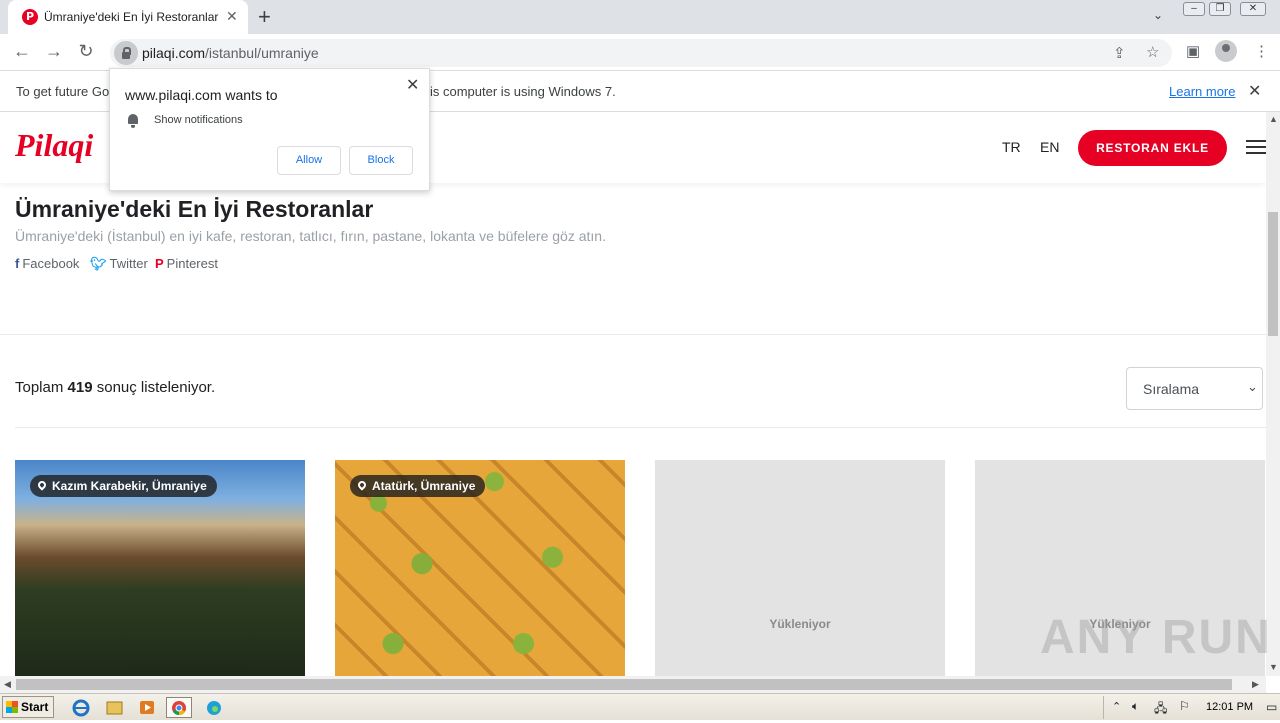  What do you see at coordinates (54, 145) in the screenshot?
I see `site-logo: Pilaqi` at bounding box center [54, 145].